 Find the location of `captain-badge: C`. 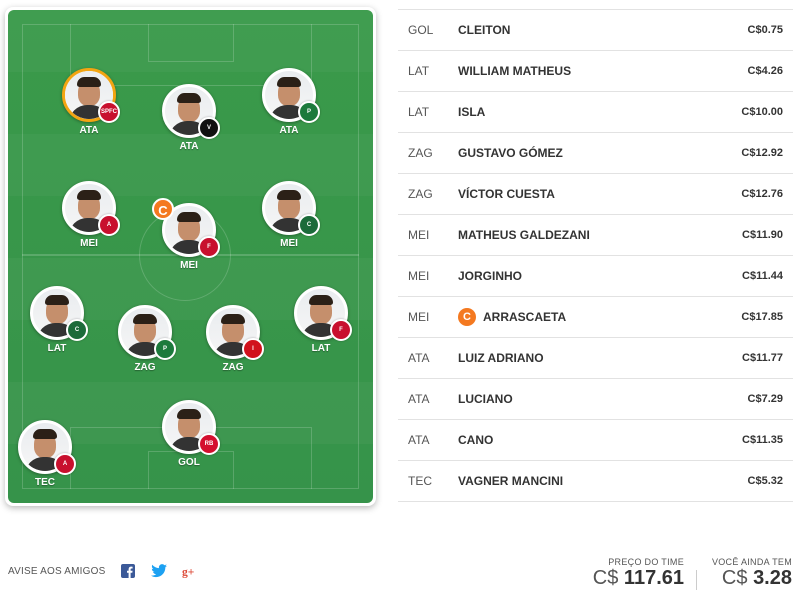

captain-badge: C is located at coordinates (163, 209).